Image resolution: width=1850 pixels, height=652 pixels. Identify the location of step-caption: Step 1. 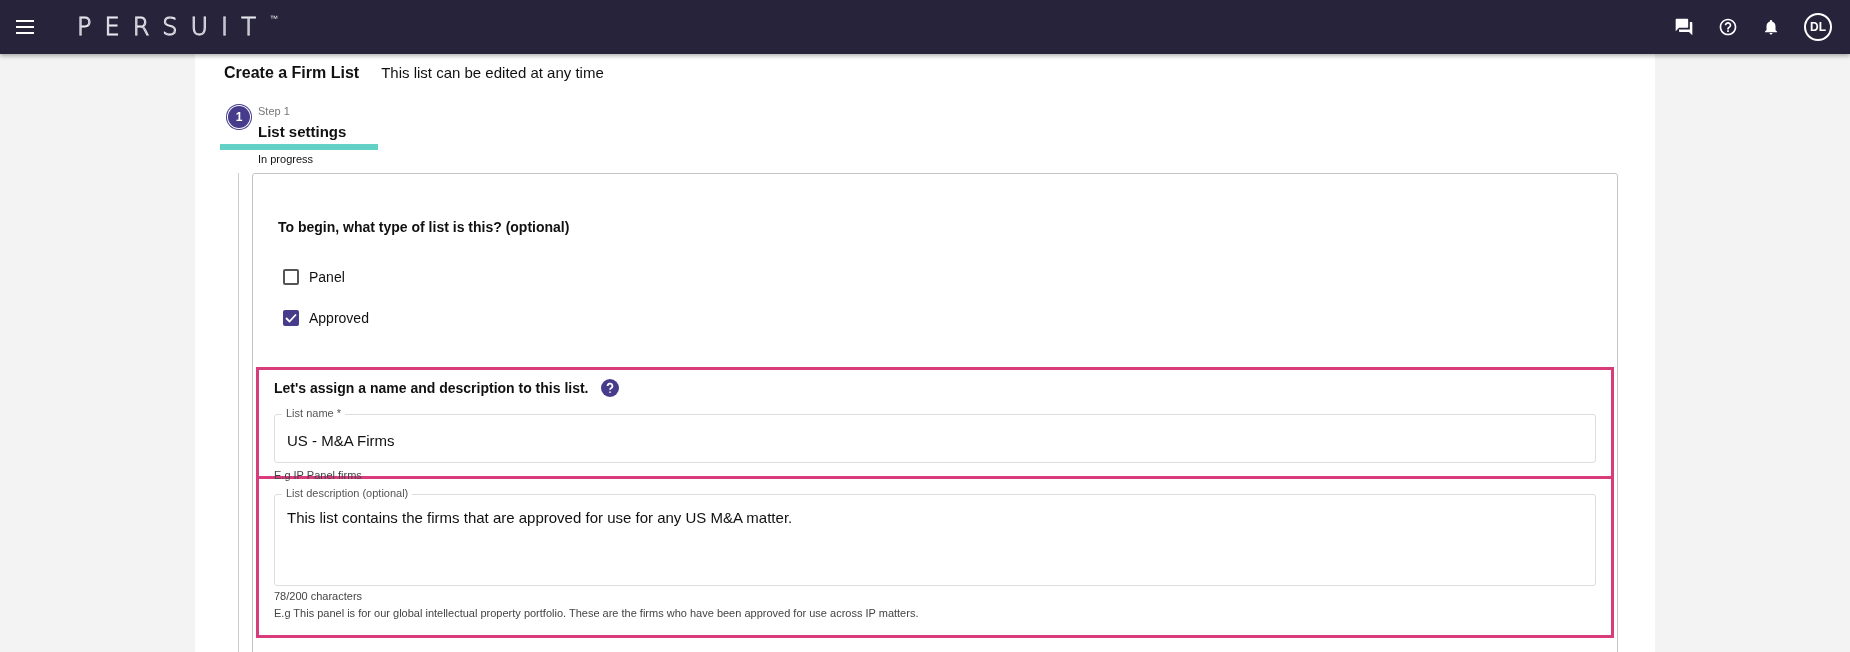
(274, 111).